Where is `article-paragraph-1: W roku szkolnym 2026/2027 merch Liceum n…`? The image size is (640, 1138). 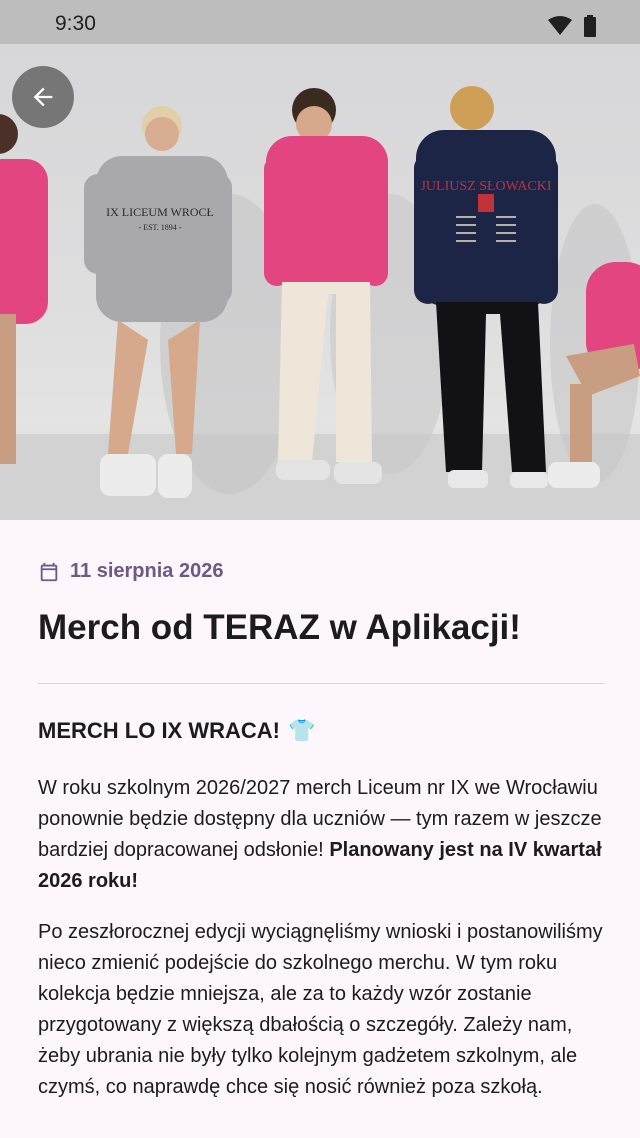
article-paragraph-1: W roku szkolnym 2026/2027 merch Liceum n… is located at coordinates (321, 835).